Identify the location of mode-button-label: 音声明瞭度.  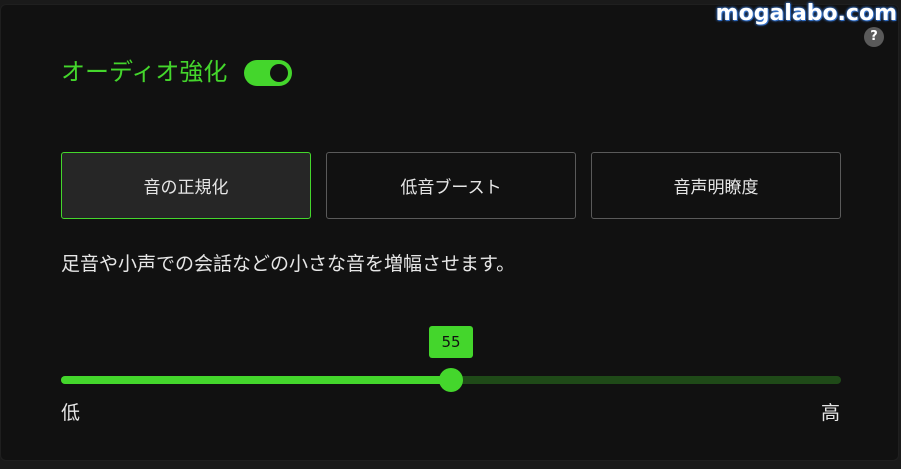
(716, 188).